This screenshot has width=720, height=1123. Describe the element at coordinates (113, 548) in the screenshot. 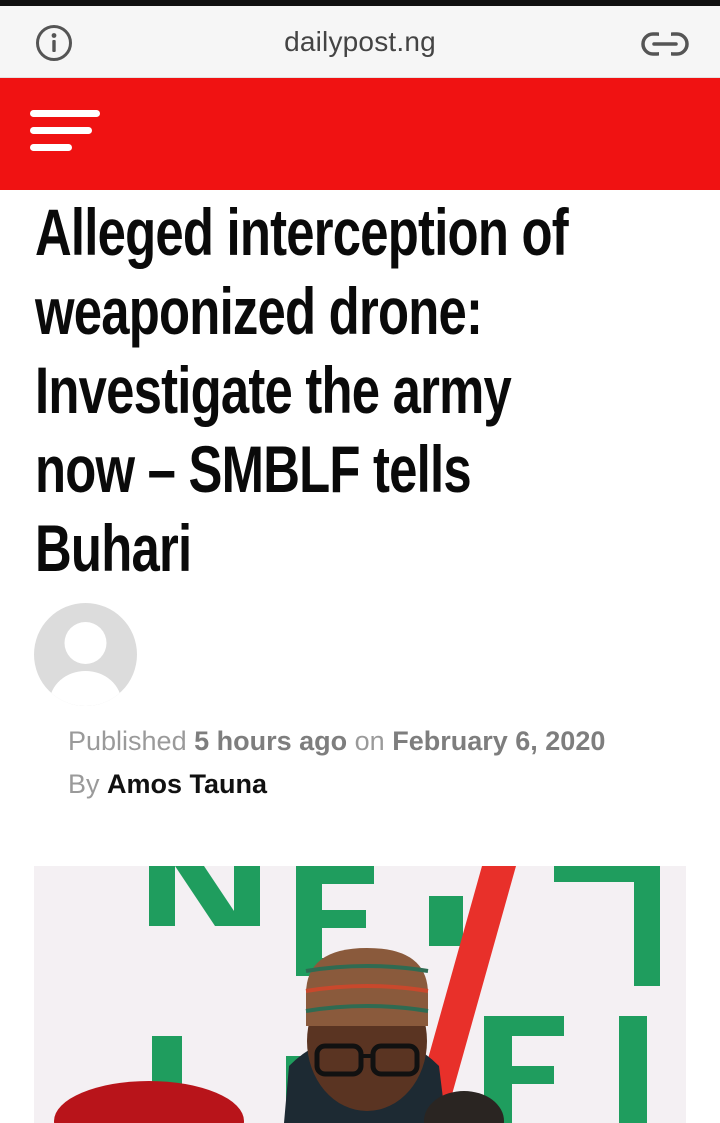

I see `headline-line: Buhari` at that location.